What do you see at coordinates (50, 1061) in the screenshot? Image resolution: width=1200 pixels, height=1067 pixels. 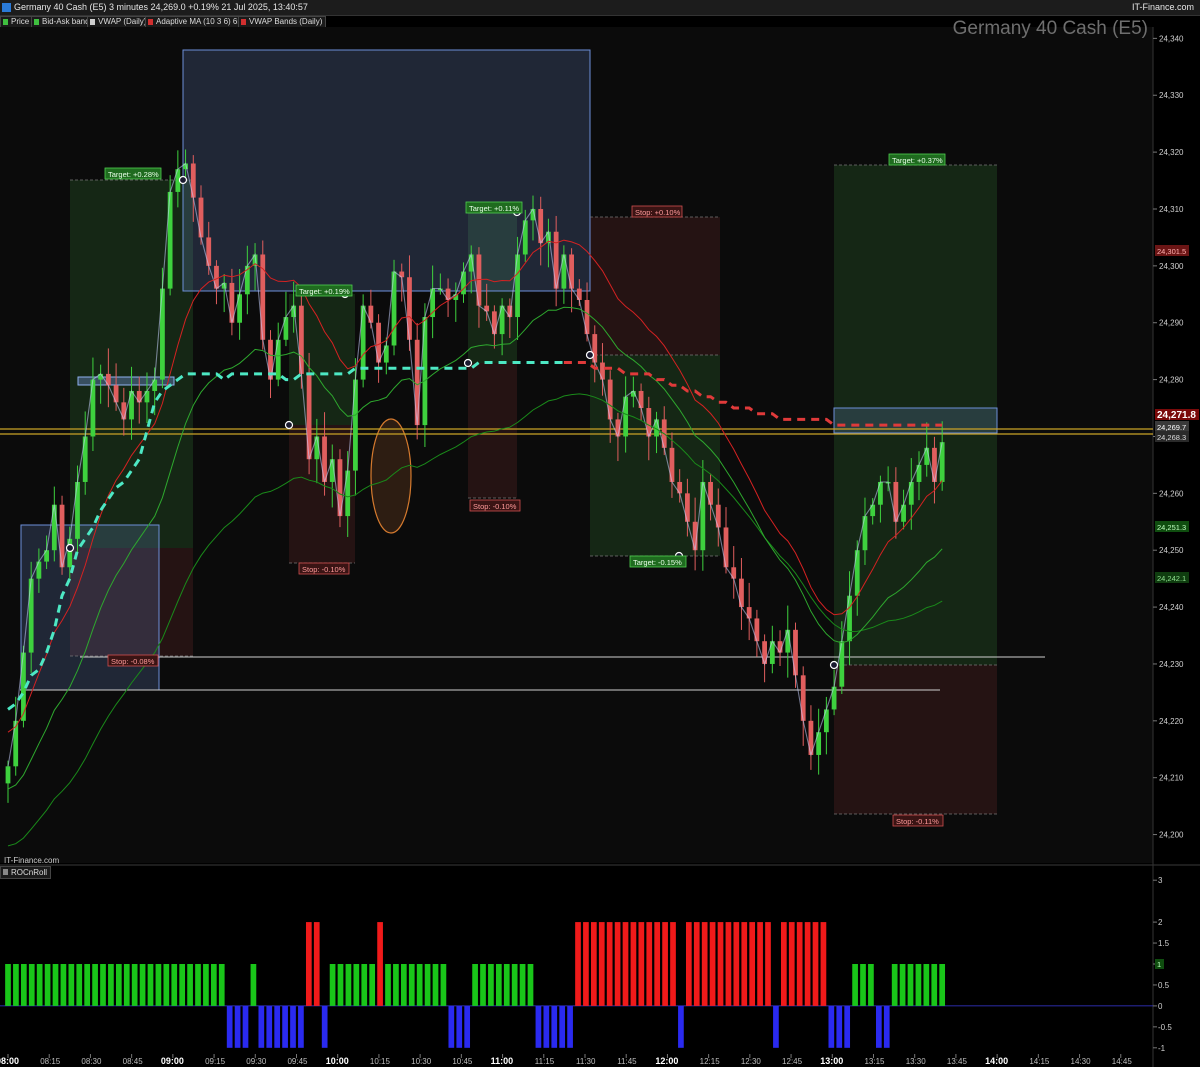 I see `x-tick-label: 08:15` at bounding box center [50, 1061].